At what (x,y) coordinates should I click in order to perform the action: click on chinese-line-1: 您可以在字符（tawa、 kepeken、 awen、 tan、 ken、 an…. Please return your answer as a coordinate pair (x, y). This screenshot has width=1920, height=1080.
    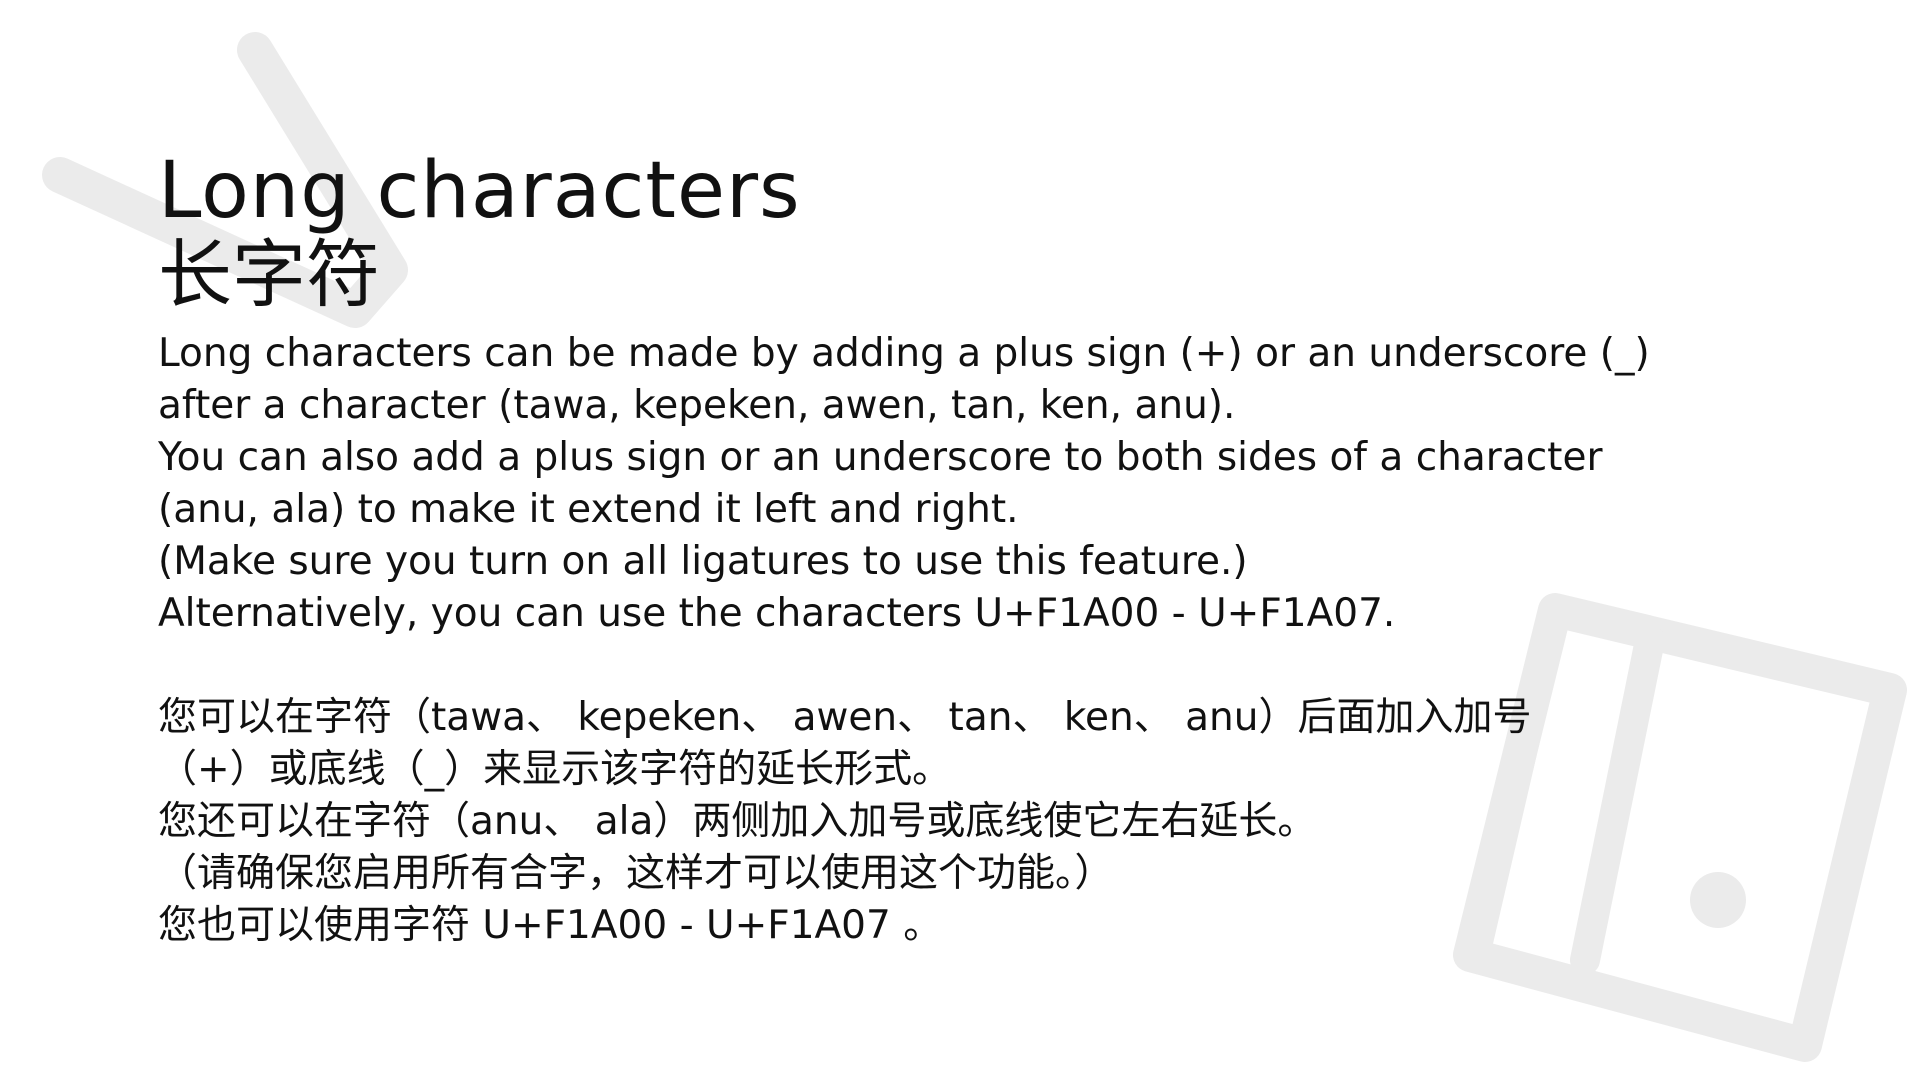
    Looking at the image, I should click on (845, 717).